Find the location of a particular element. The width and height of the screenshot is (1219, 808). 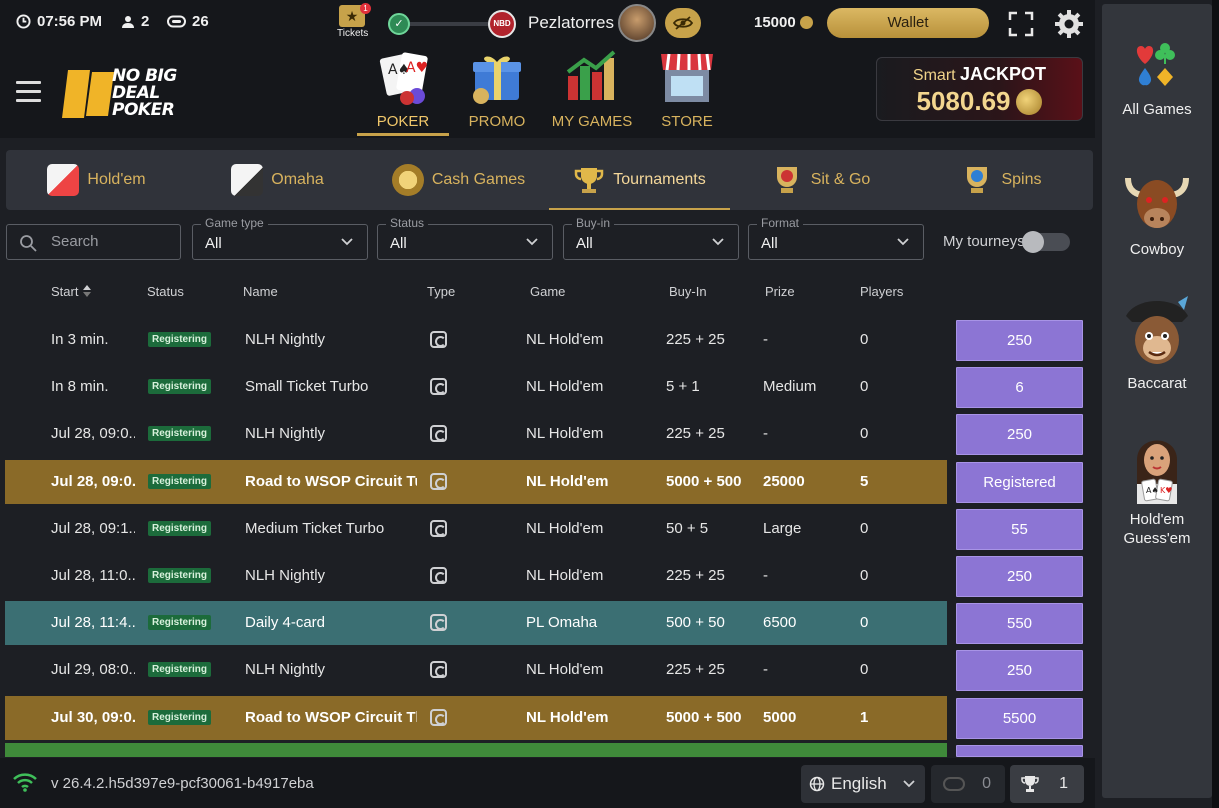

register-button: 550 is located at coordinates (1019, 623).